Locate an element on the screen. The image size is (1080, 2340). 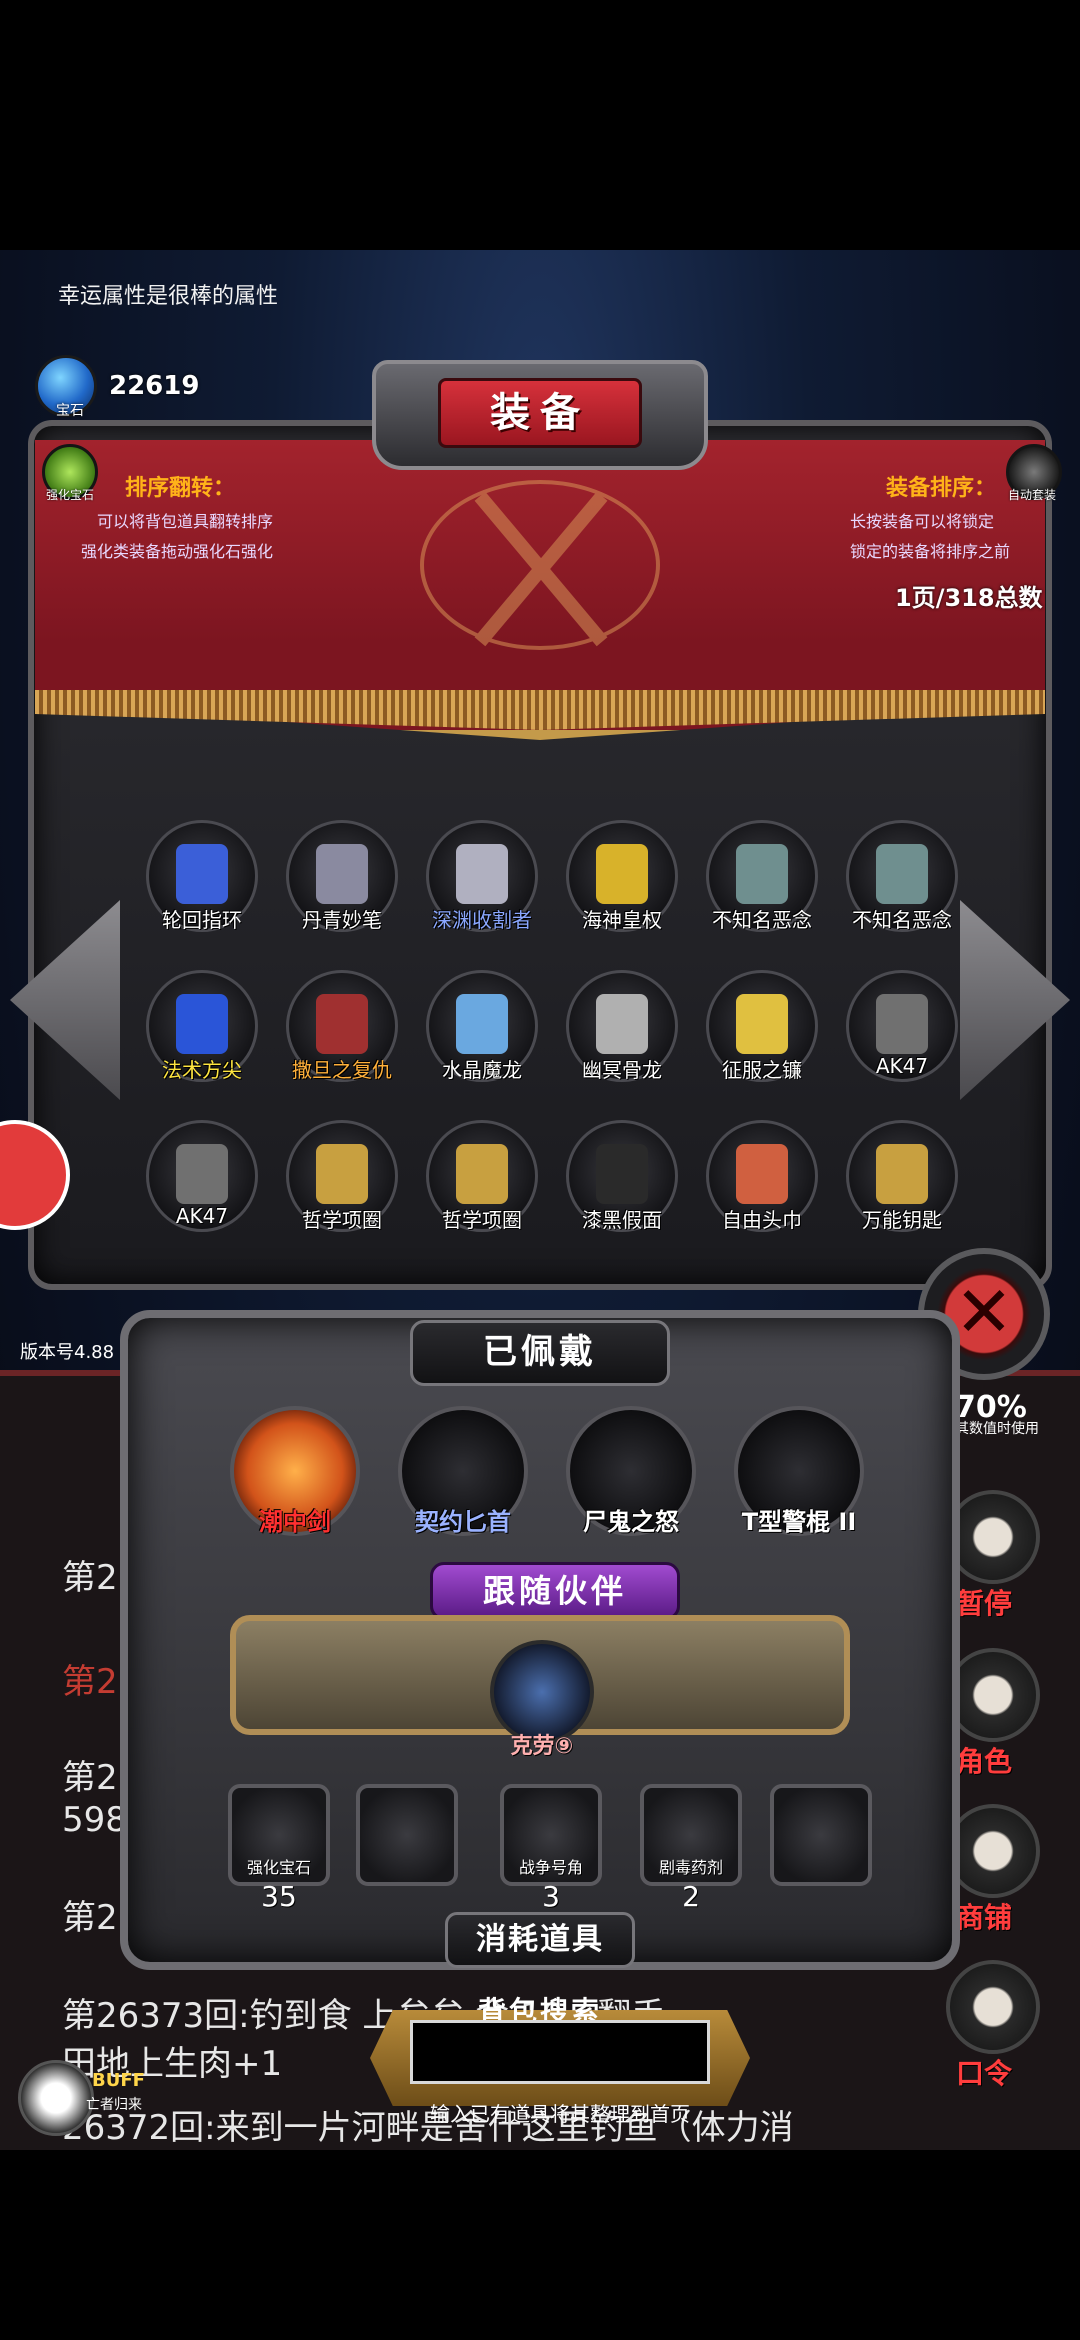
inventory-slot: 万能钥匙 is located at coordinates (900, 1180).